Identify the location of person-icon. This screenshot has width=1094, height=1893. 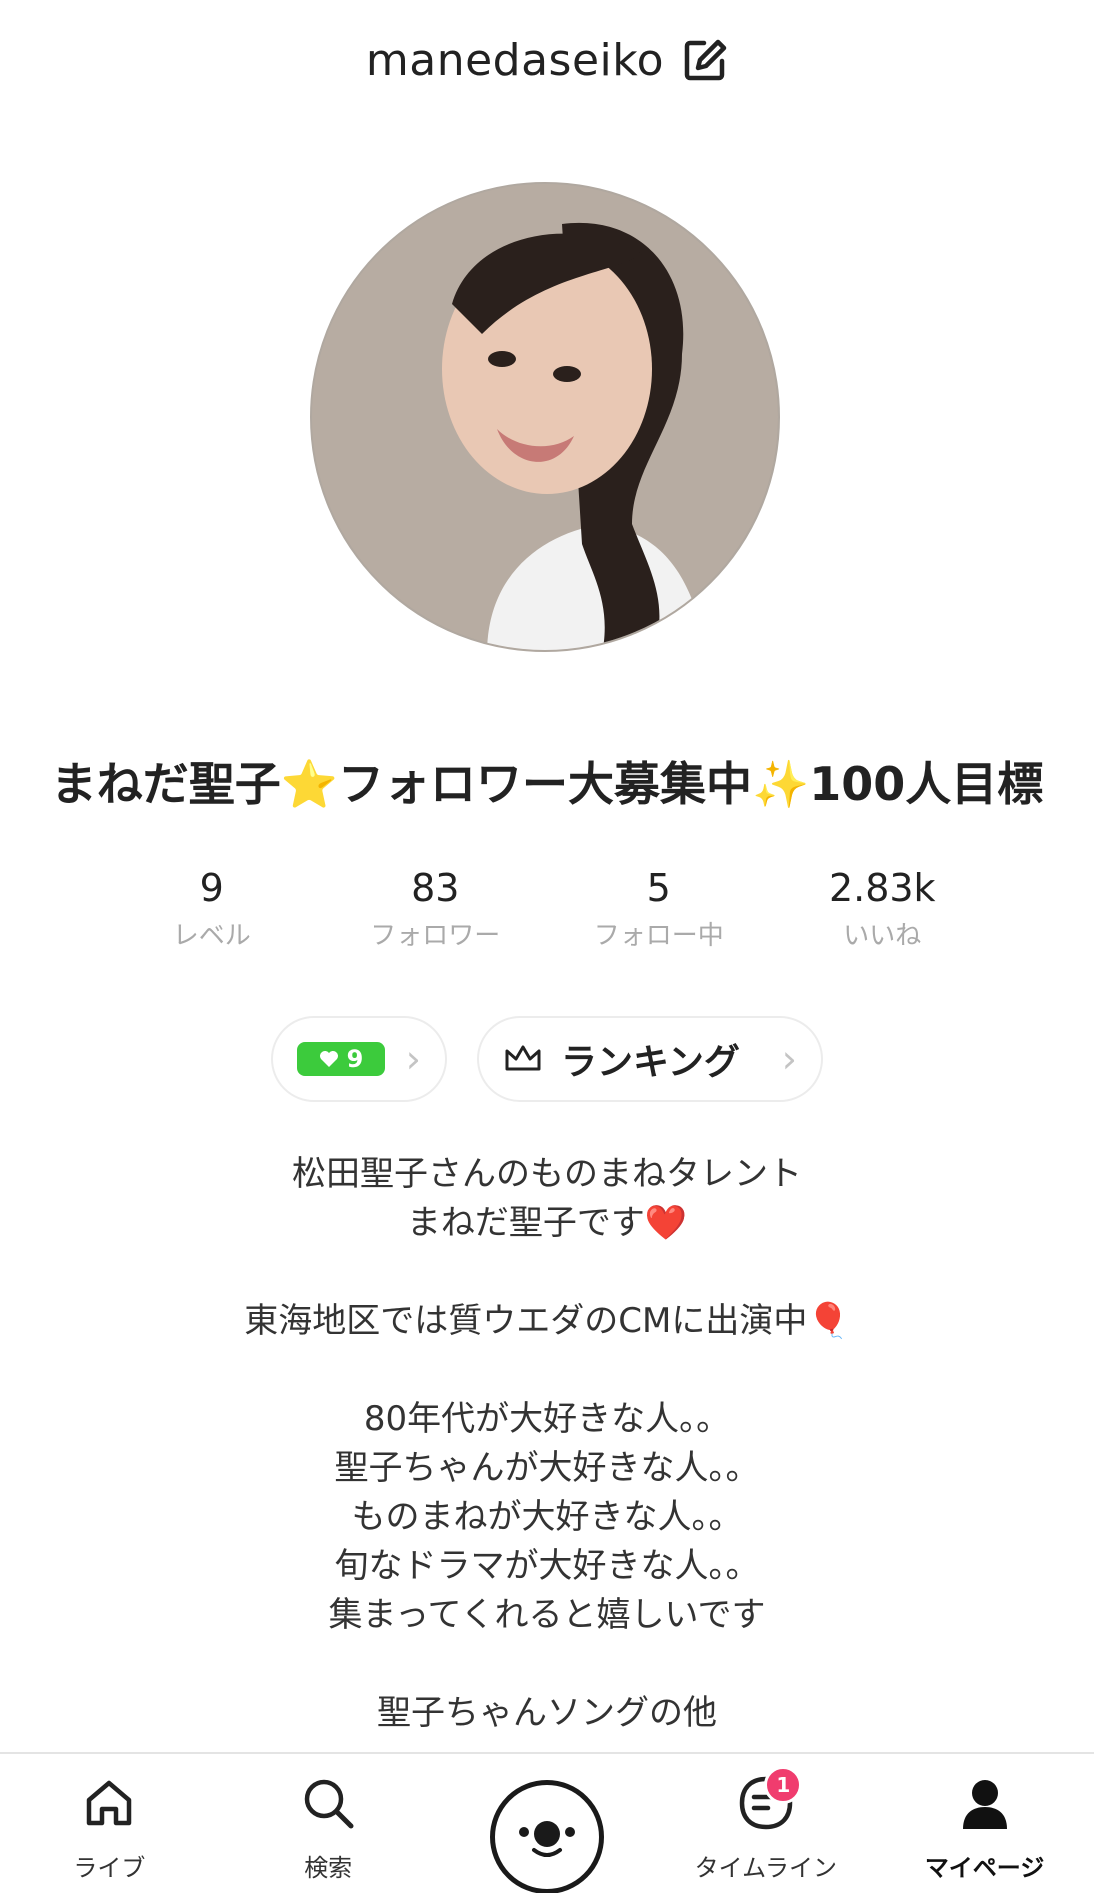
(984, 1804).